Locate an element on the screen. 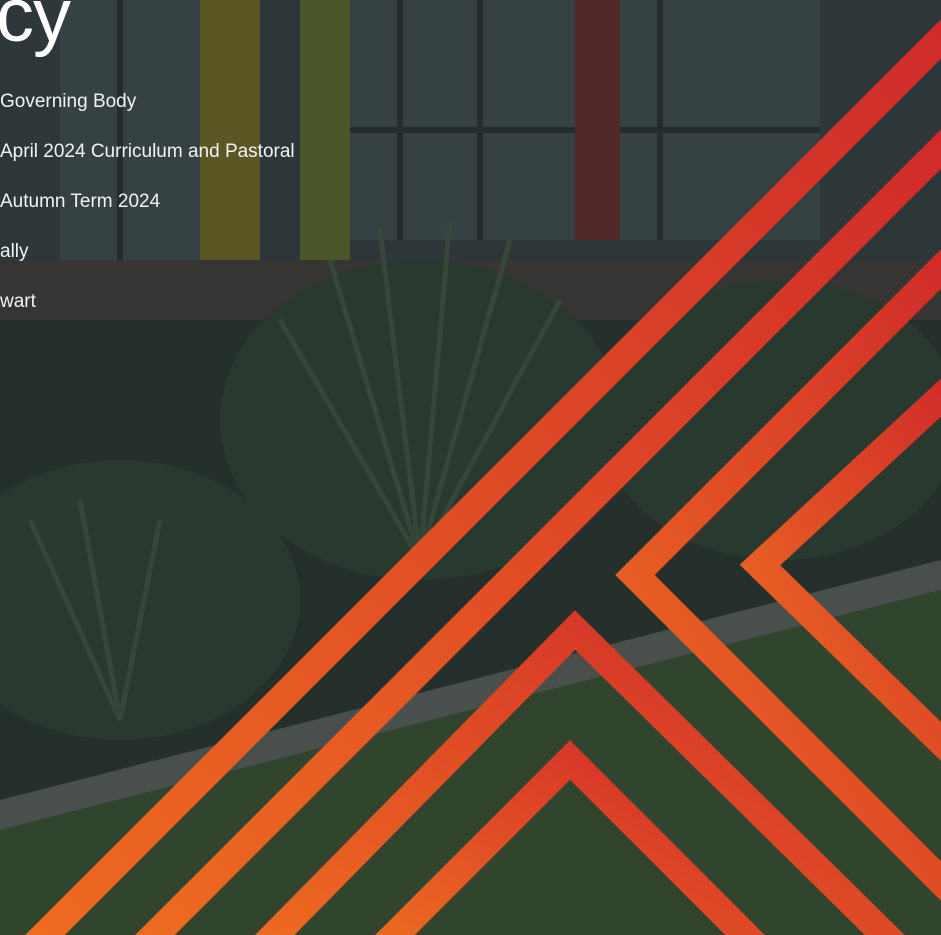 Image resolution: width=941 pixels, height=935 pixels. detail-review-frequency: ally is located at coordinates (14, 251).